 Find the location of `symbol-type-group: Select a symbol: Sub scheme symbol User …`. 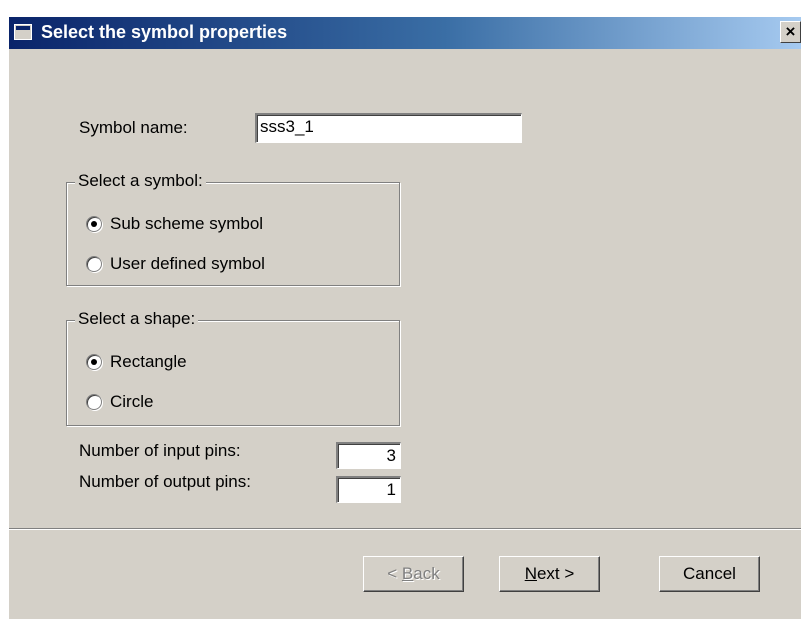

symbol-type-group: Select a symbol: Sub scheme symbol User … is located at coordinates (233, 228).